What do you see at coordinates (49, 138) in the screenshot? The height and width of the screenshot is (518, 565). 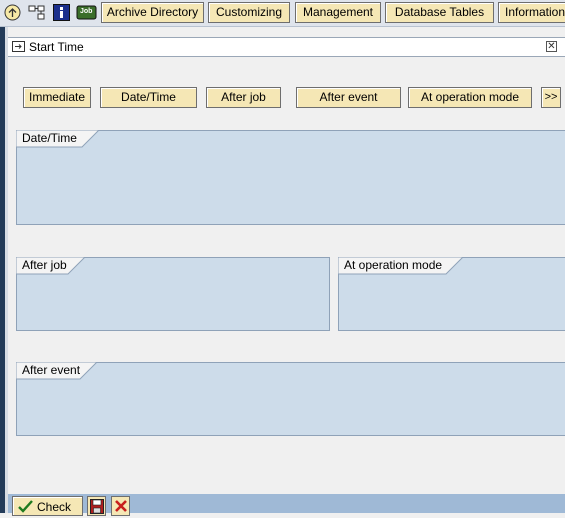 I see `datetime-group-label: Date/Time` at bounding box center [49, 138].